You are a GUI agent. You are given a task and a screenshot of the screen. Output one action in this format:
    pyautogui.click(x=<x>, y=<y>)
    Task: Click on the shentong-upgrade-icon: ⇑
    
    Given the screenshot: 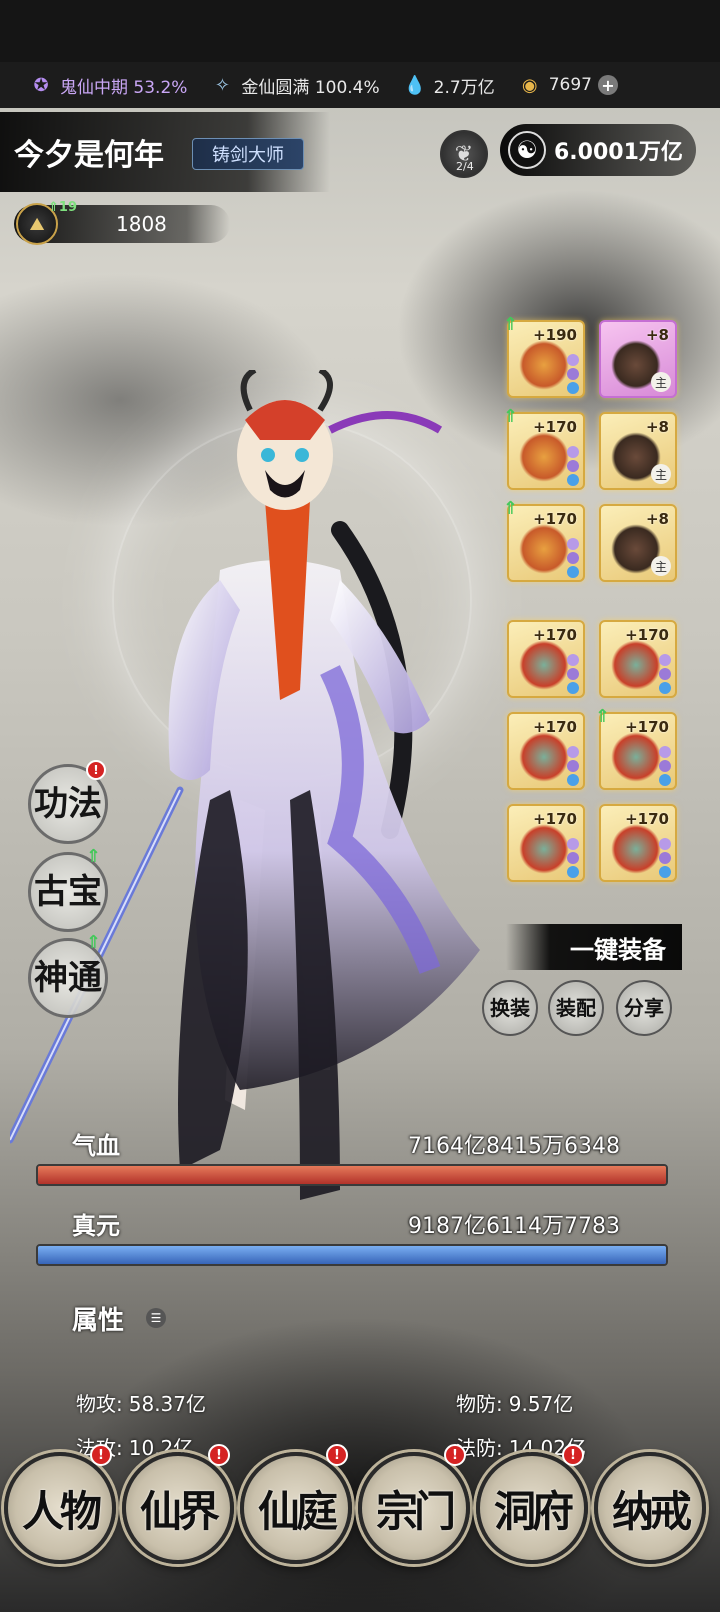 What is the action you would take?
    pyautogui.click(x=94, y=942)
    